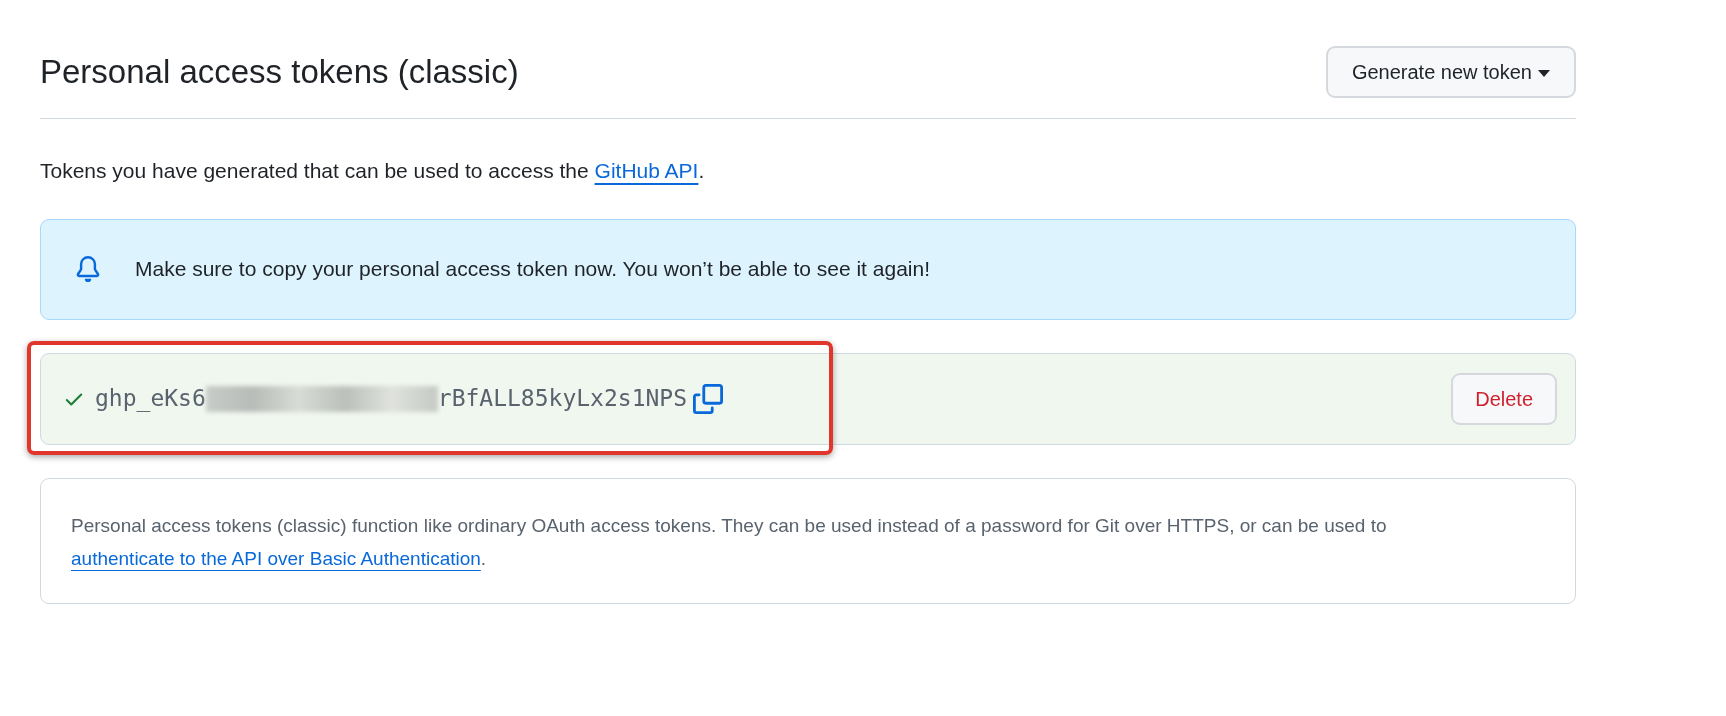 The image size is (1726, 716). Describe the element at coordinates (1544, 74) in the screenshot. I see `caret-icon` at that location.